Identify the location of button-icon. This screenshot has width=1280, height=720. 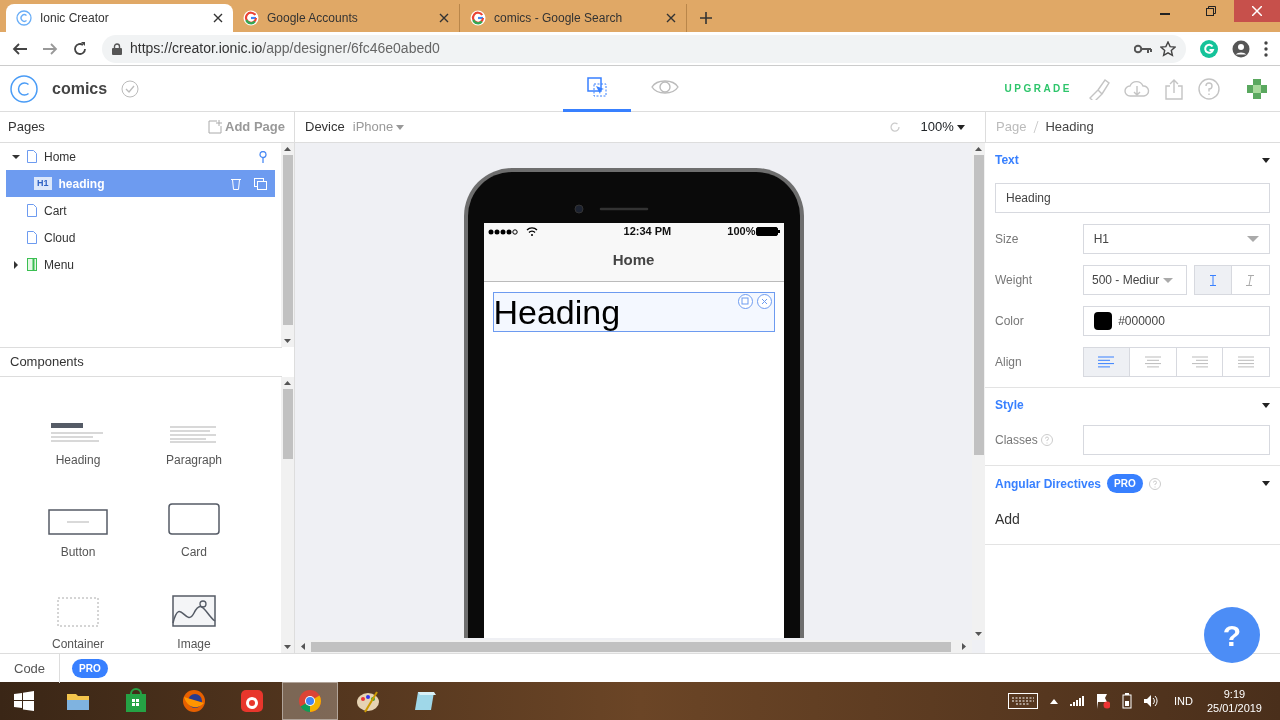
(78, 522).